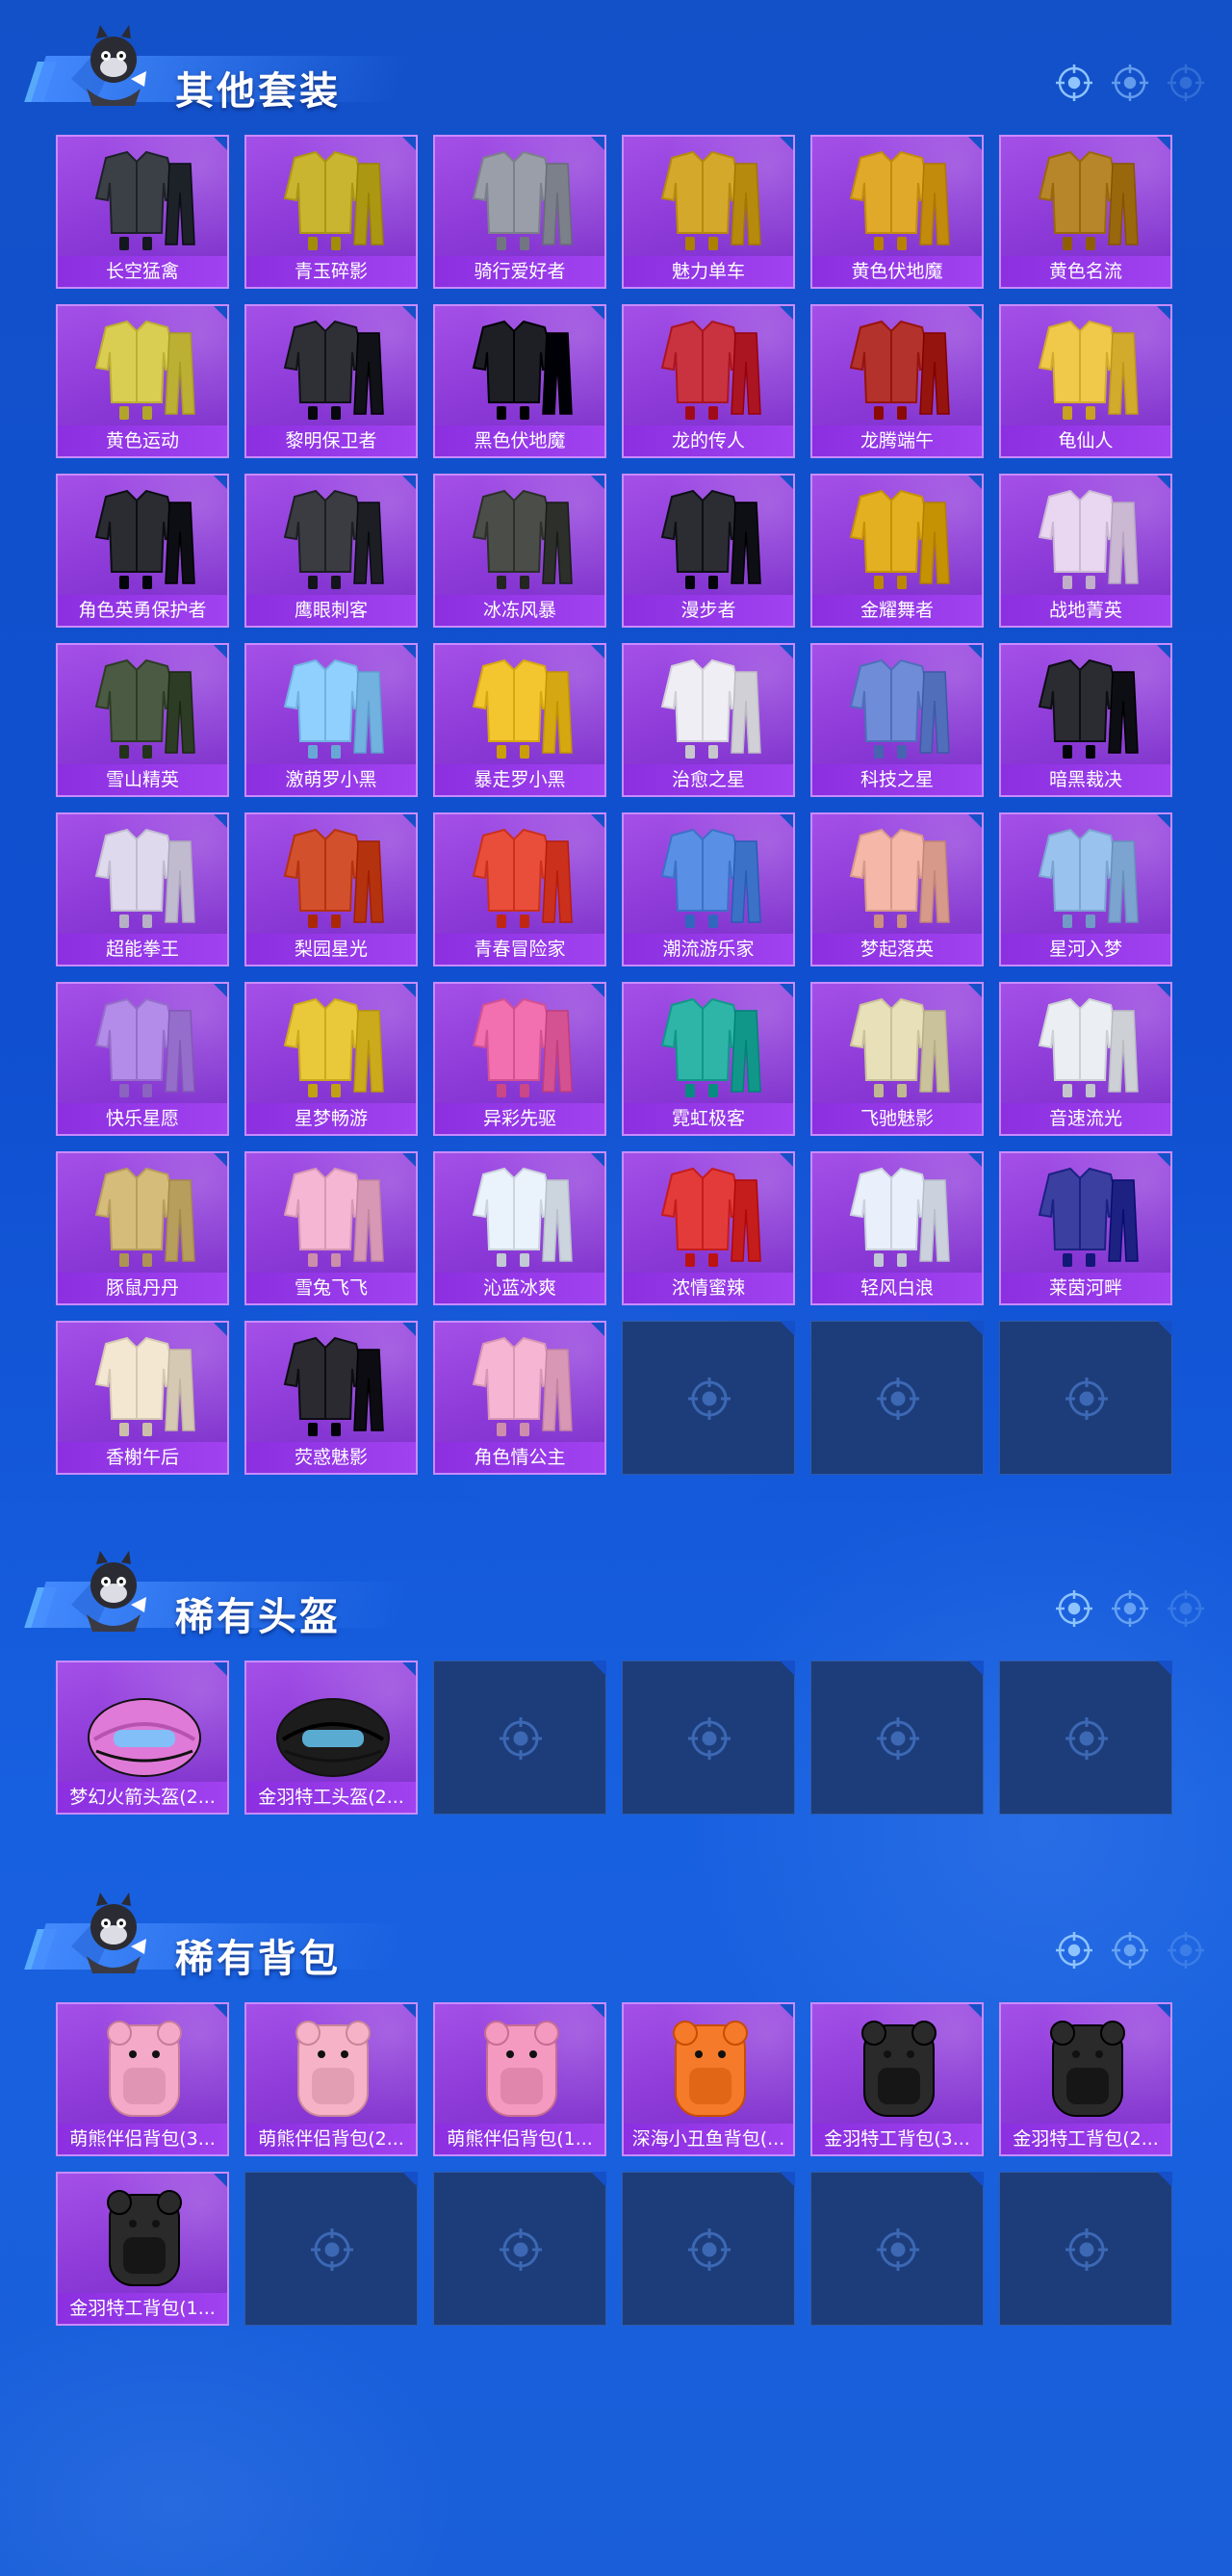  I want to click on item-card: 莱茵河畔, so click(1085, 1228).